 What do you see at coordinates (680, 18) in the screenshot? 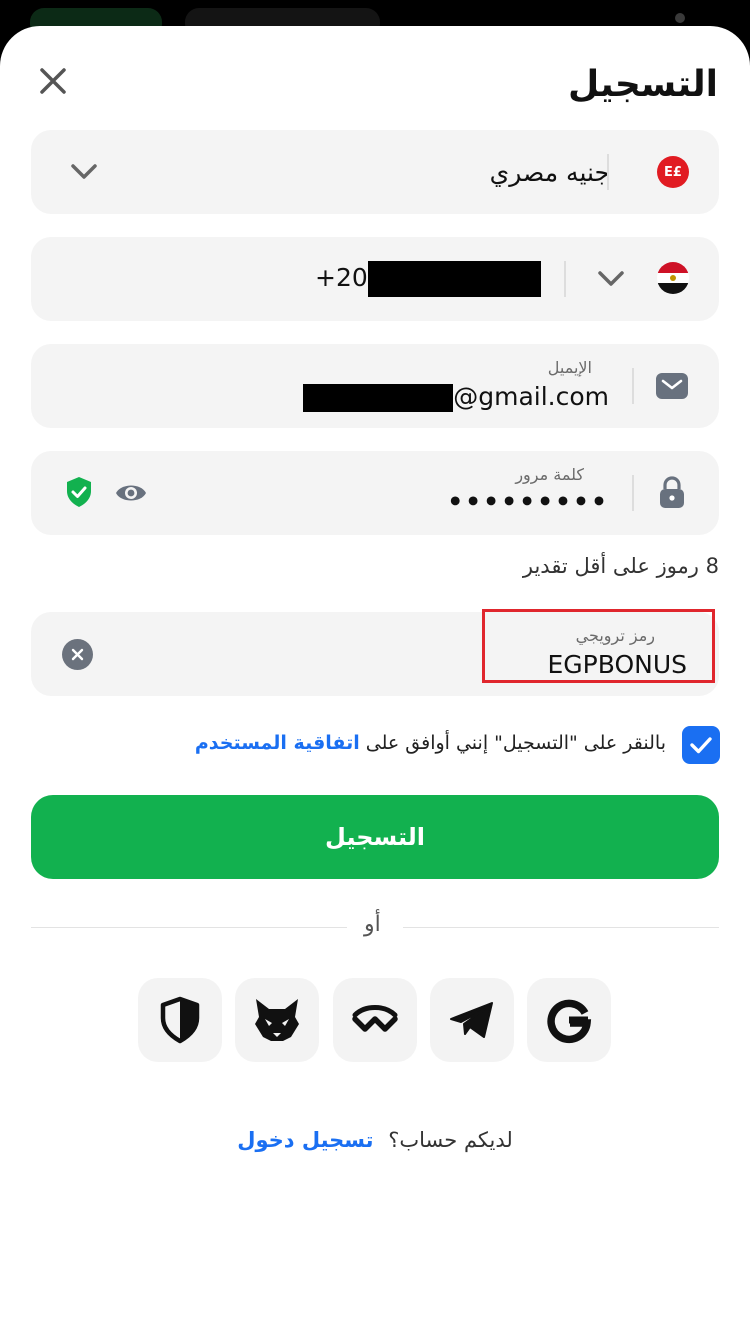
I see `camera-dot` at bounding box center [680, 18].